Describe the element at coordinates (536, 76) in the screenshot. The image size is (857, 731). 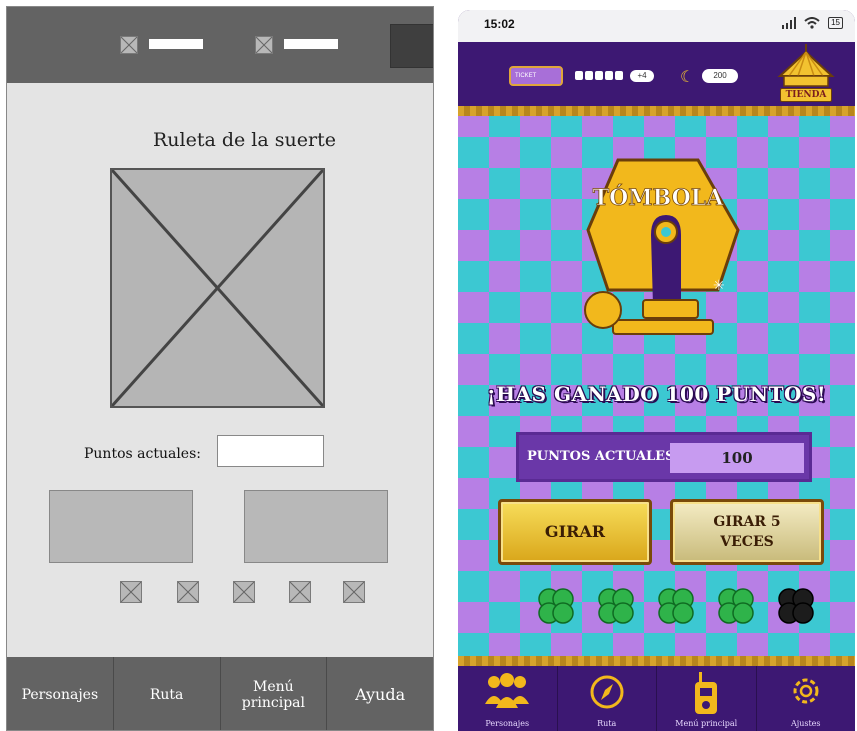
I see `ticket-icon: TICKET` at that location.